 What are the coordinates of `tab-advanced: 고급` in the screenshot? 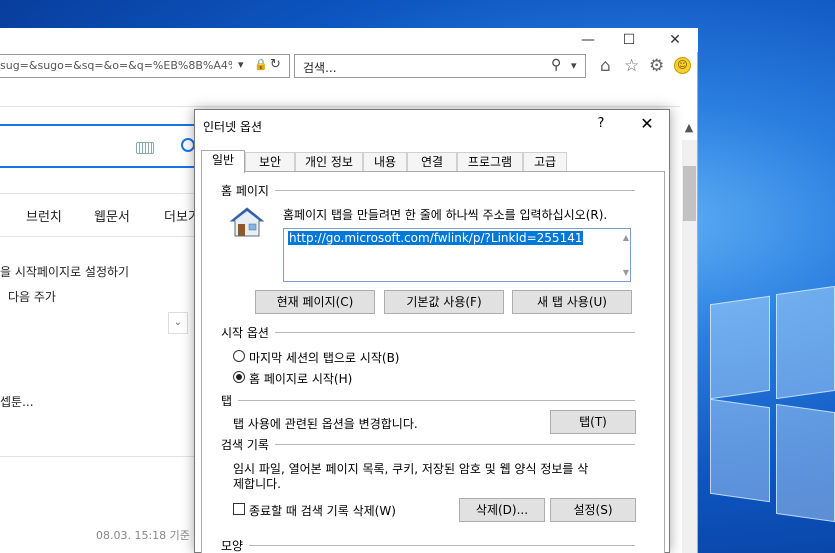 It's located at (545, 162).